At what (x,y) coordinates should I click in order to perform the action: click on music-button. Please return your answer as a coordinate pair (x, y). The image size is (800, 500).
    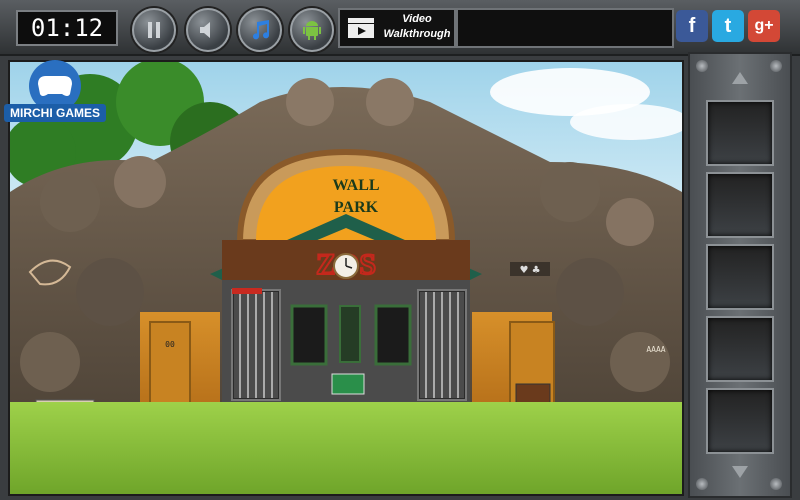
    Looking at the image, I should click on (260, 30).